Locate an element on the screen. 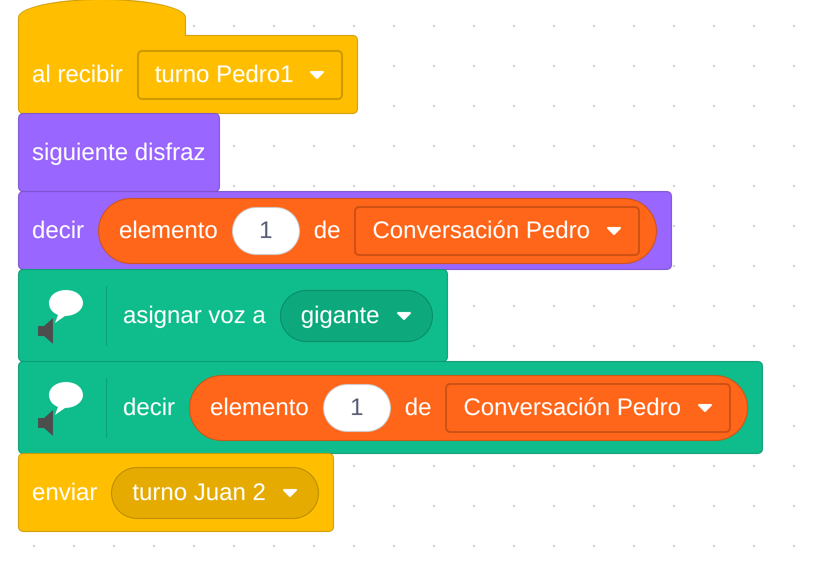  block-label: enviar is located at coordinates (65, 493).